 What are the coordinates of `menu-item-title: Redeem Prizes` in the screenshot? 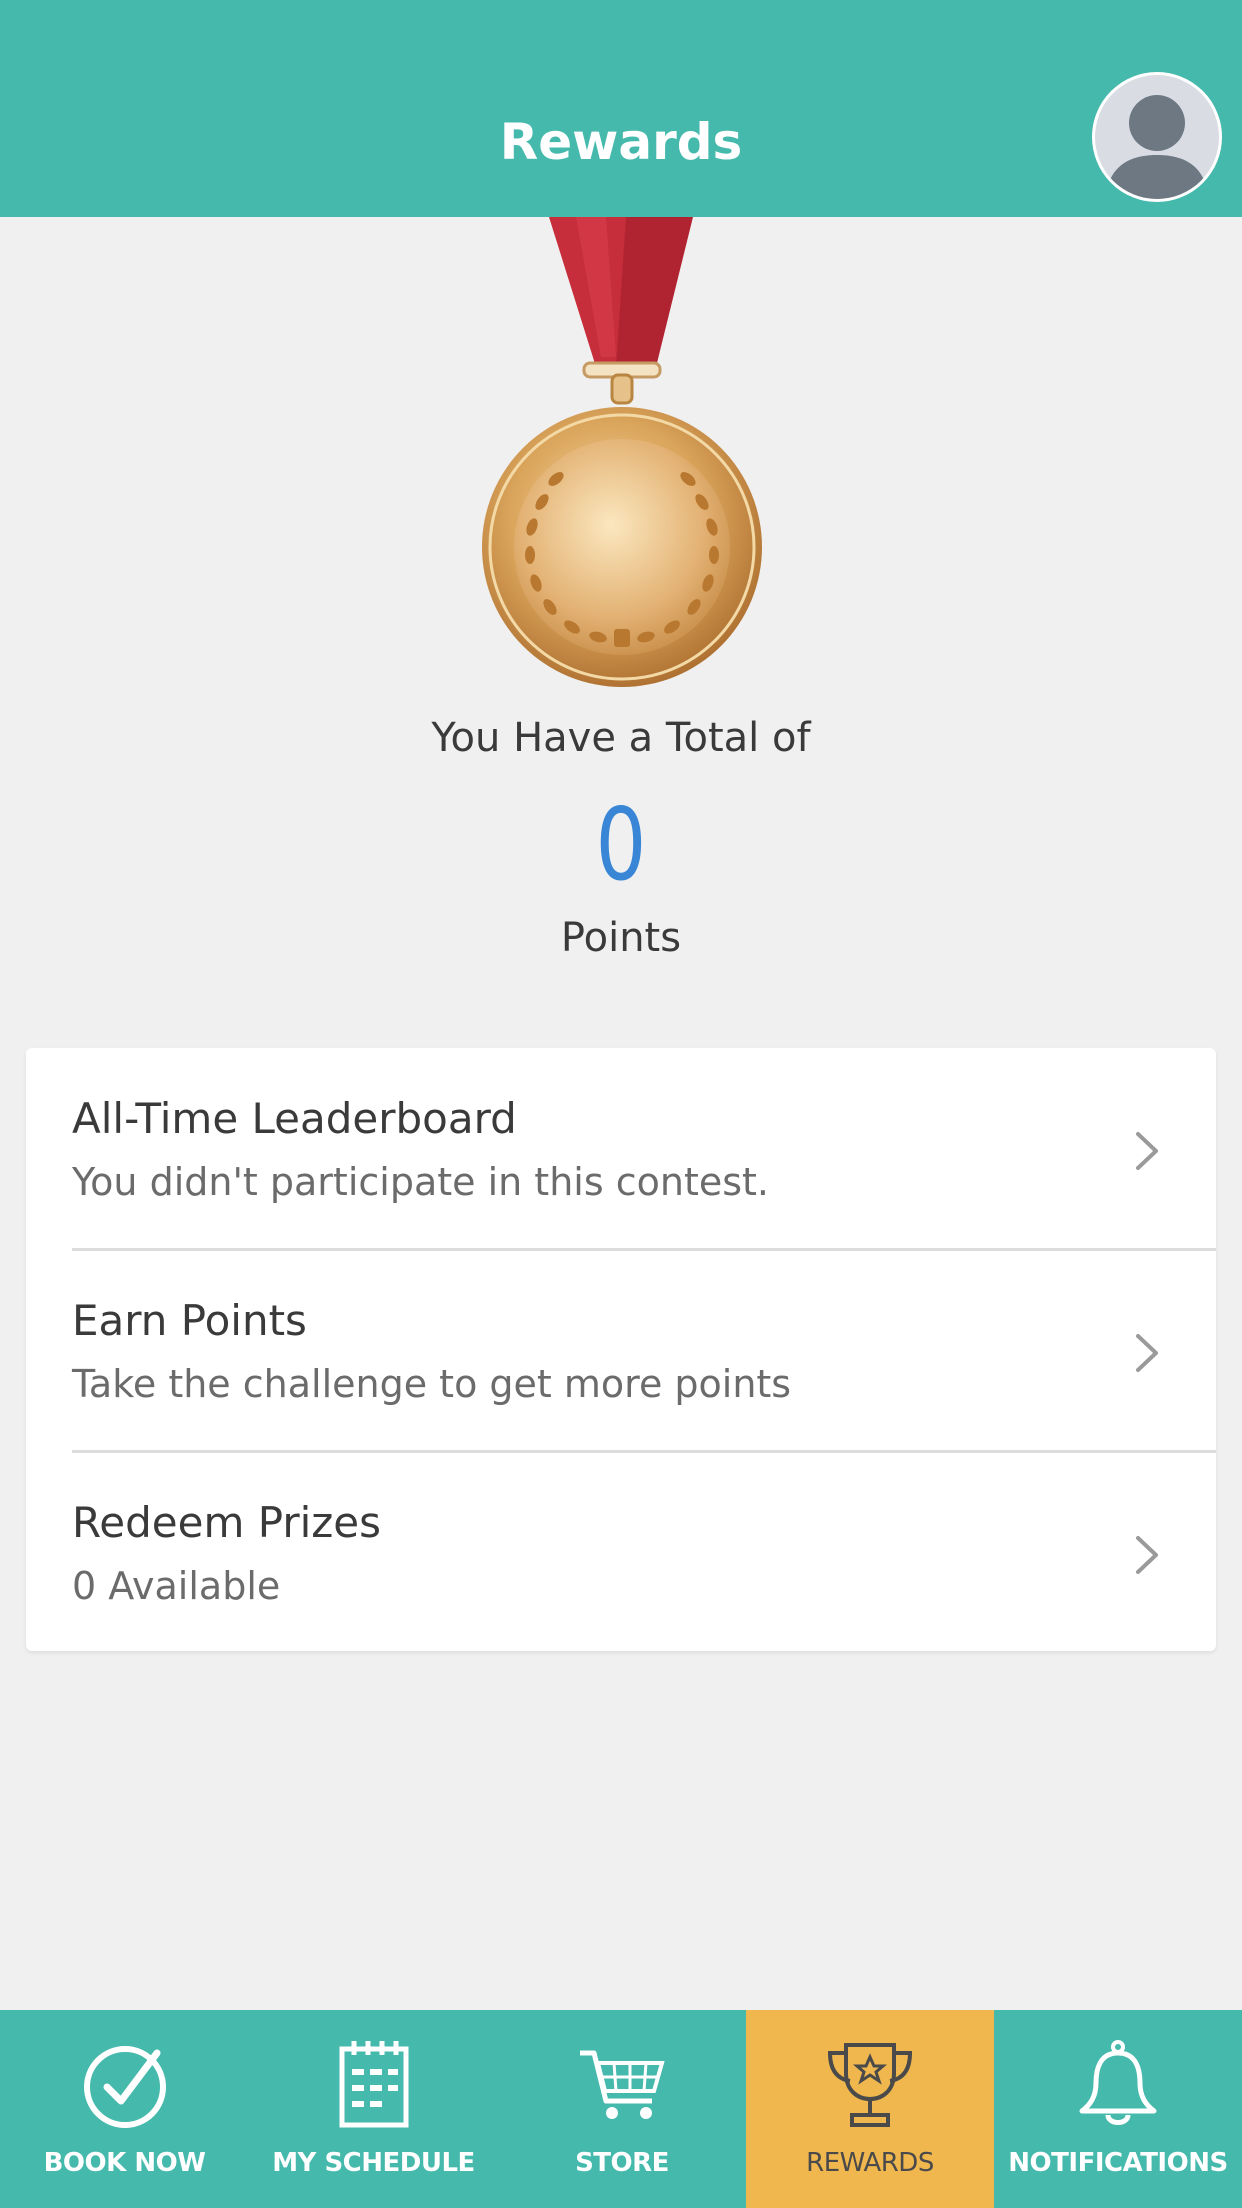 It's located at (227, 1522).